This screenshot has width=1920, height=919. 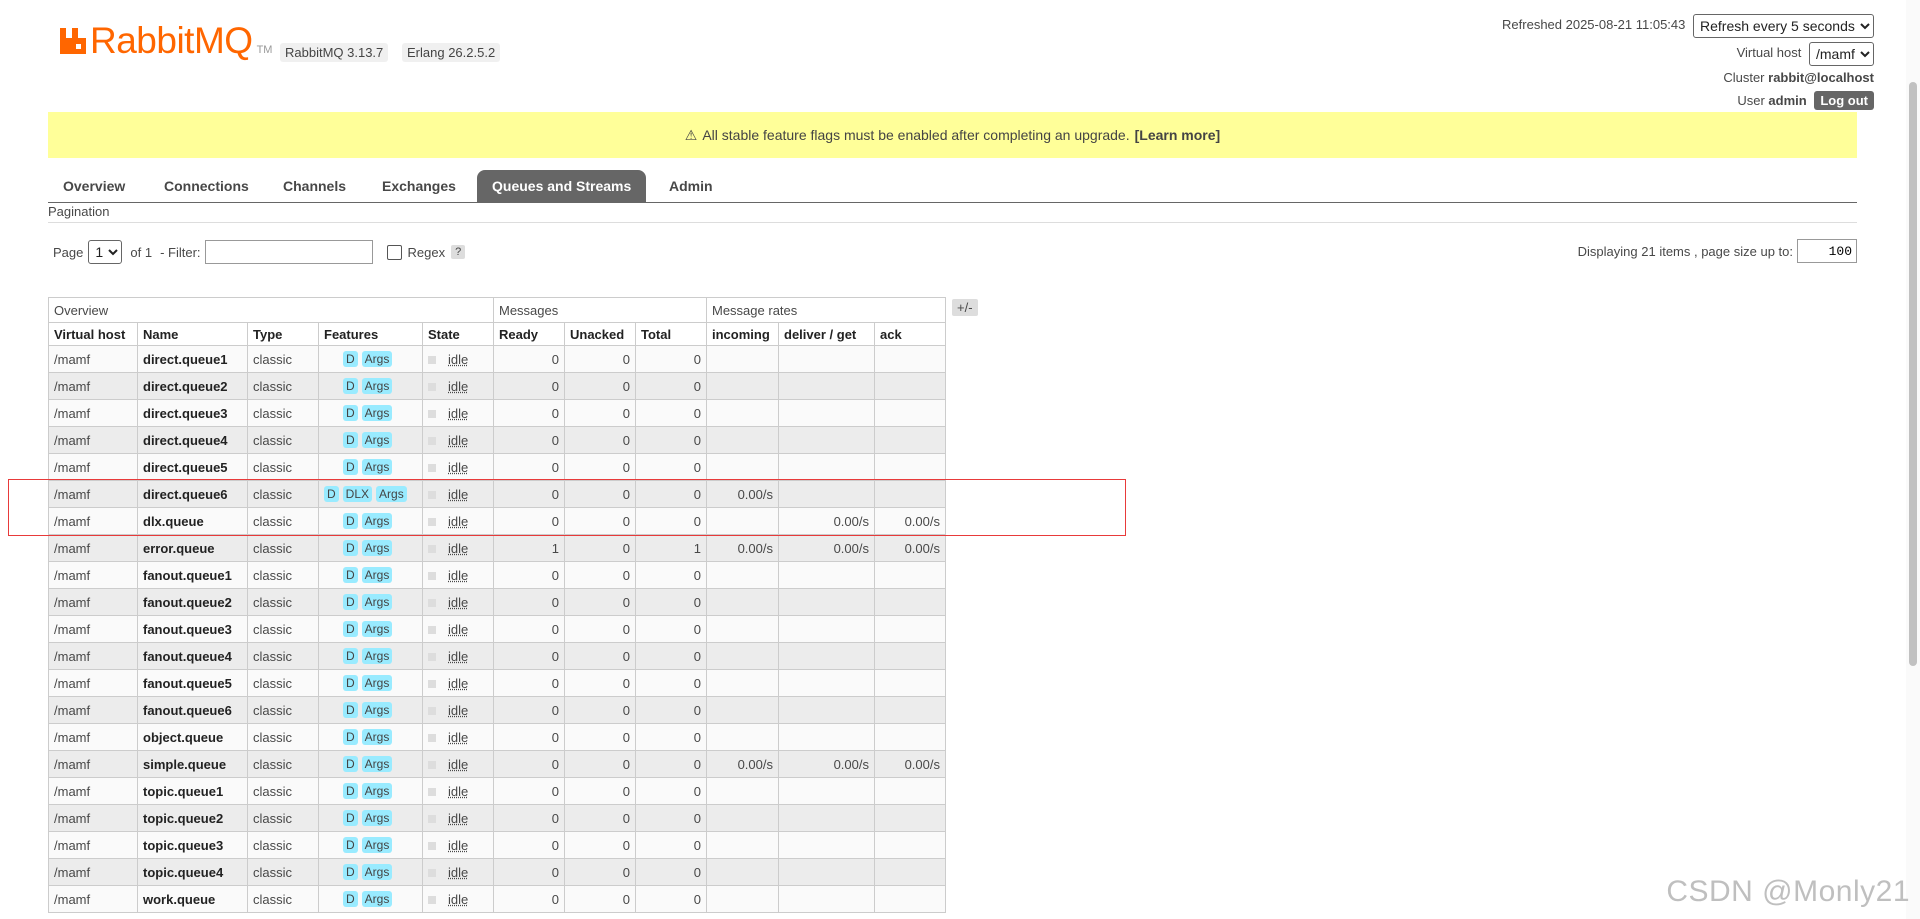 What do you see at coordinates (1844, 100) in the screenshot?
I see `logout-button: Log out` at bounding box center [1844, 100].